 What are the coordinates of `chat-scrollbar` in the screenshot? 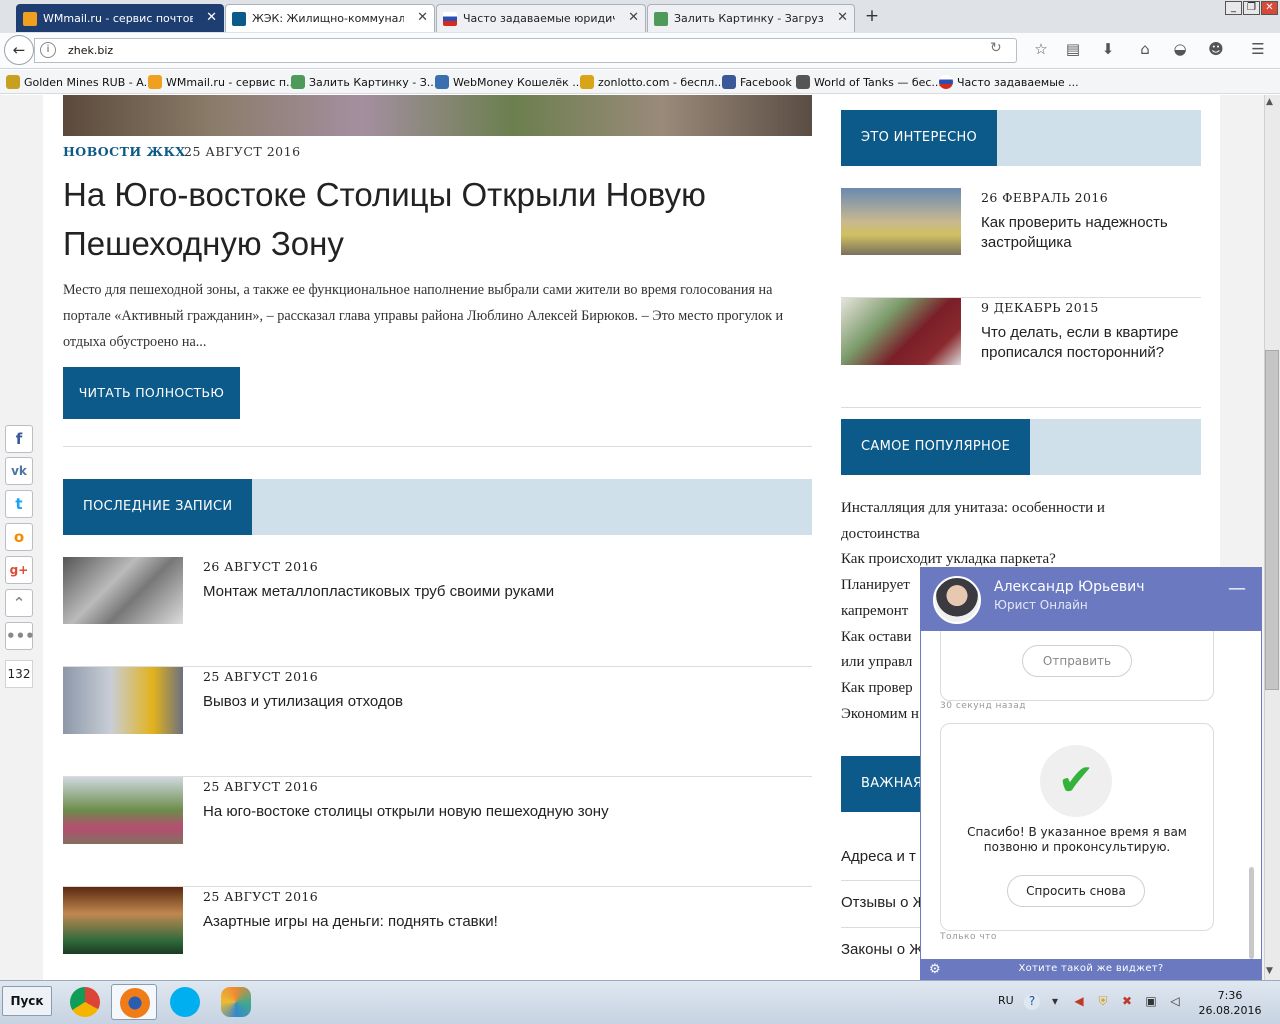 It's located at (1251, 913).